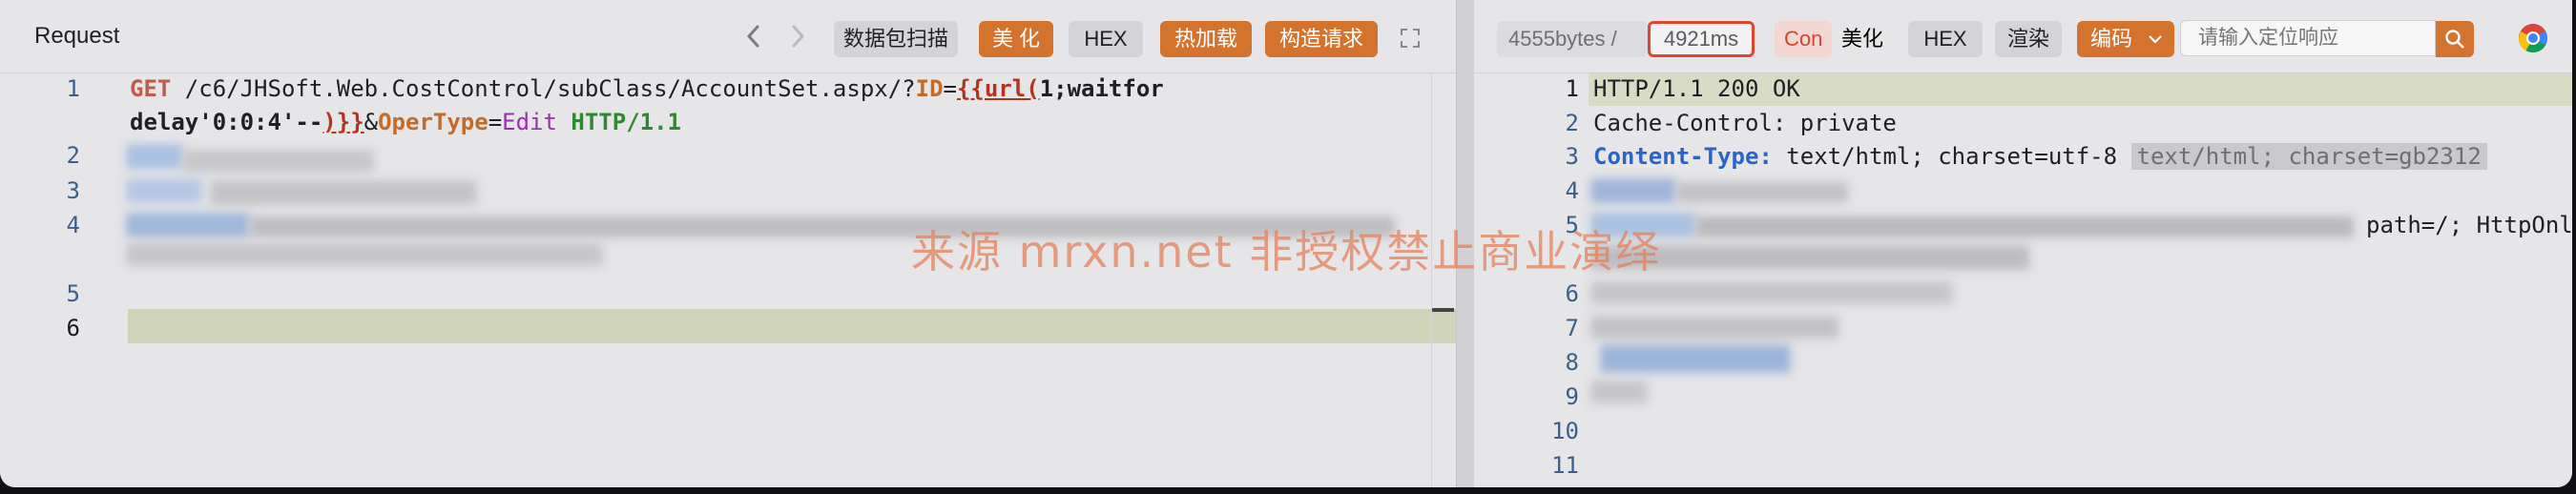 Image resolution: width=2576 pixels, height=494 pixels. What do you see at coordinates (73, 293) in the screenshot?
I see `line-number: 5` at bounding box center [73, 293].